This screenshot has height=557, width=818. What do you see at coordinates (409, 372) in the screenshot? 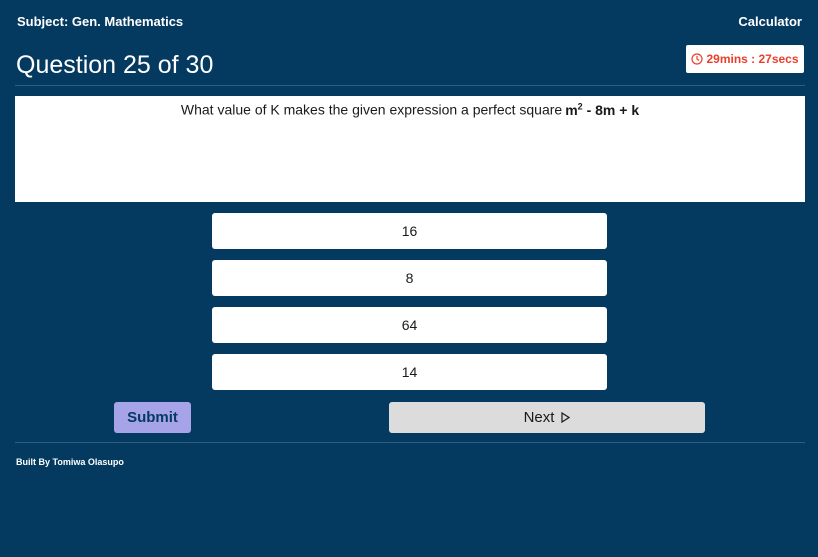
I see `option-4: 14` at bounding box center [409, 372].